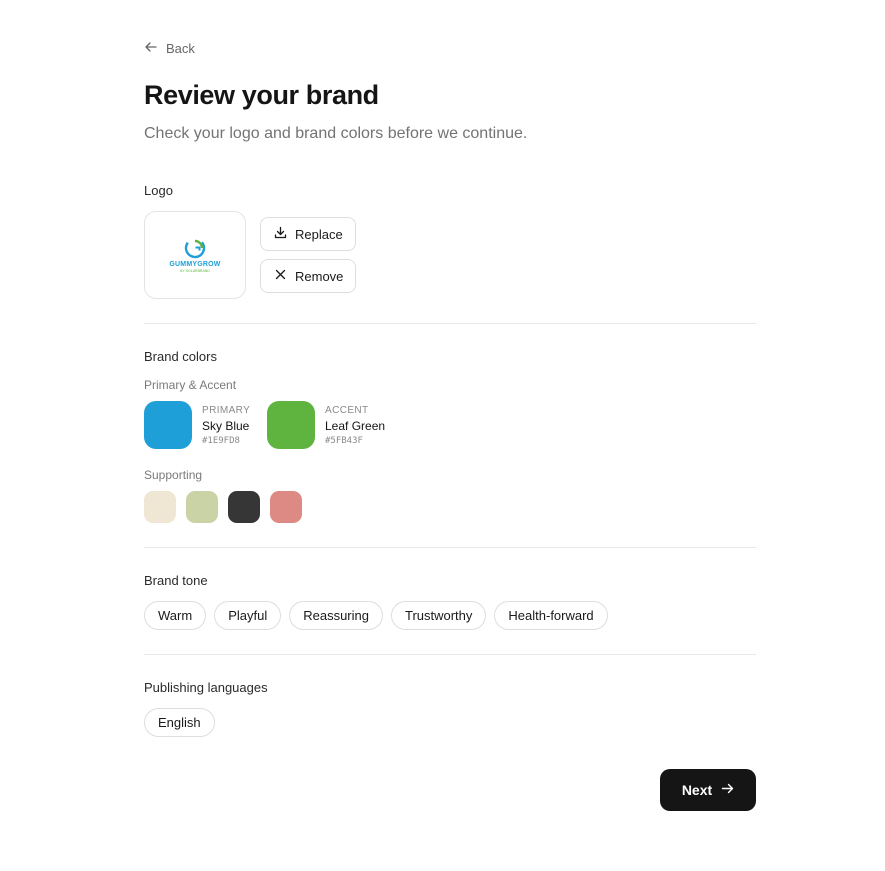 This screenshot has height=871, width=885. I want to click on next-button: Next, so click(708, 790).